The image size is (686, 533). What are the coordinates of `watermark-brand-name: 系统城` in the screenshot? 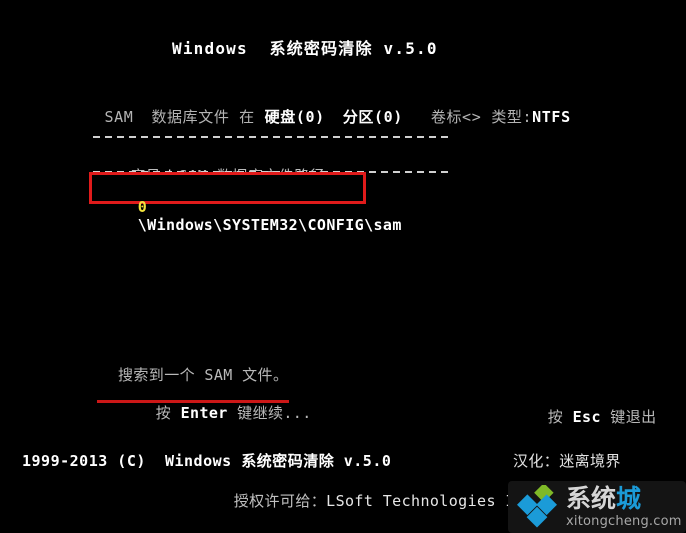 It's located at (624, 498).